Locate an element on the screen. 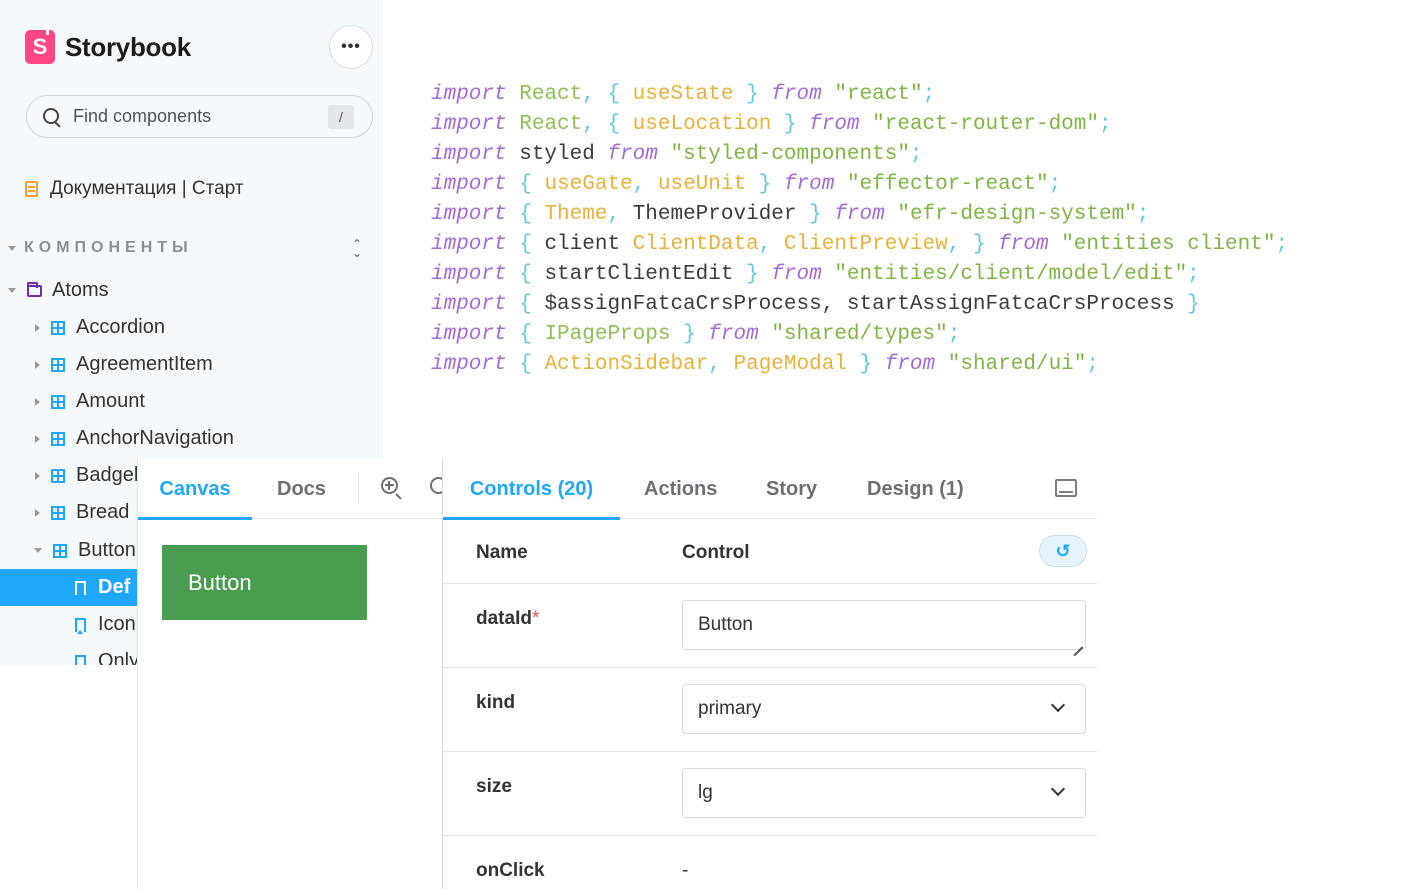  preview-button: Button is located at coordinates (264, 582).